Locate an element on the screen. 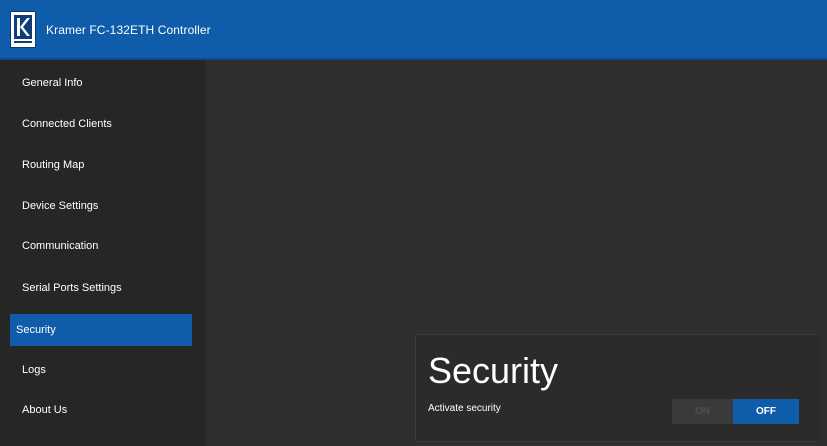  sidebar-item-about-us: About Us is located at coordinates (101, 410).